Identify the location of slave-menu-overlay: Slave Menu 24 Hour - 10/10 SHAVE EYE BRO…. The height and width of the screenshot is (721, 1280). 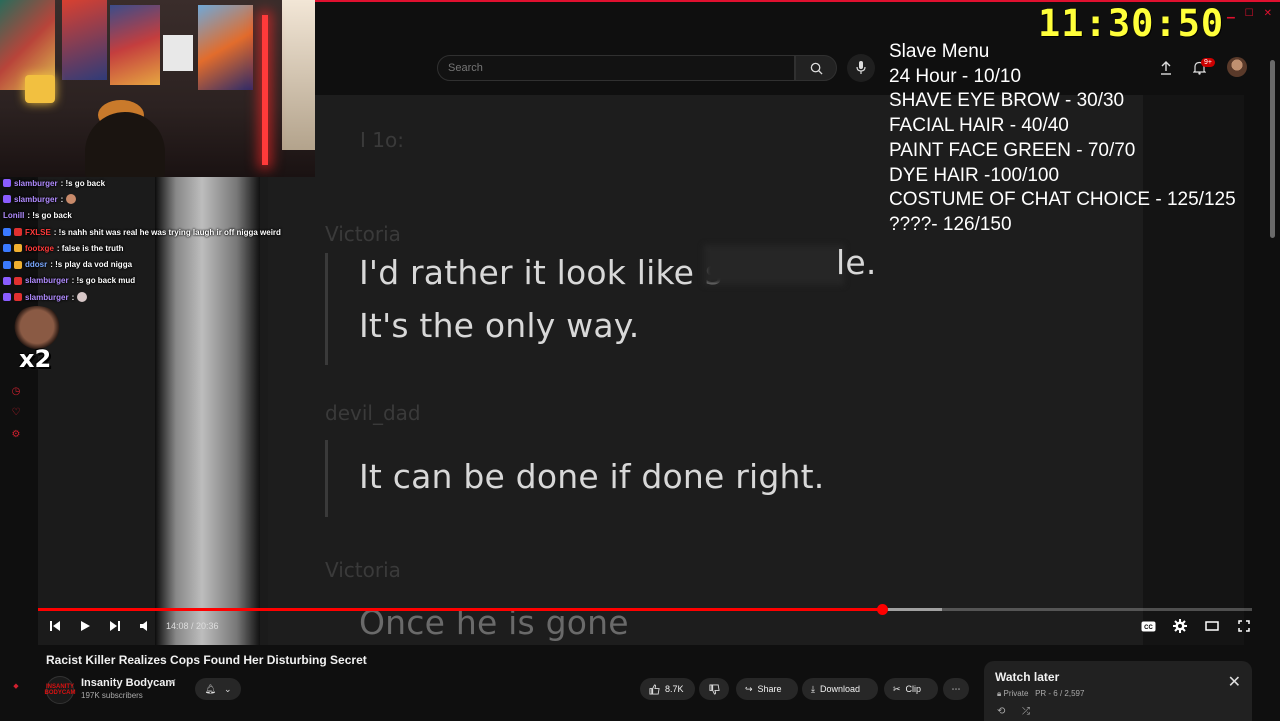
(1084, 139).